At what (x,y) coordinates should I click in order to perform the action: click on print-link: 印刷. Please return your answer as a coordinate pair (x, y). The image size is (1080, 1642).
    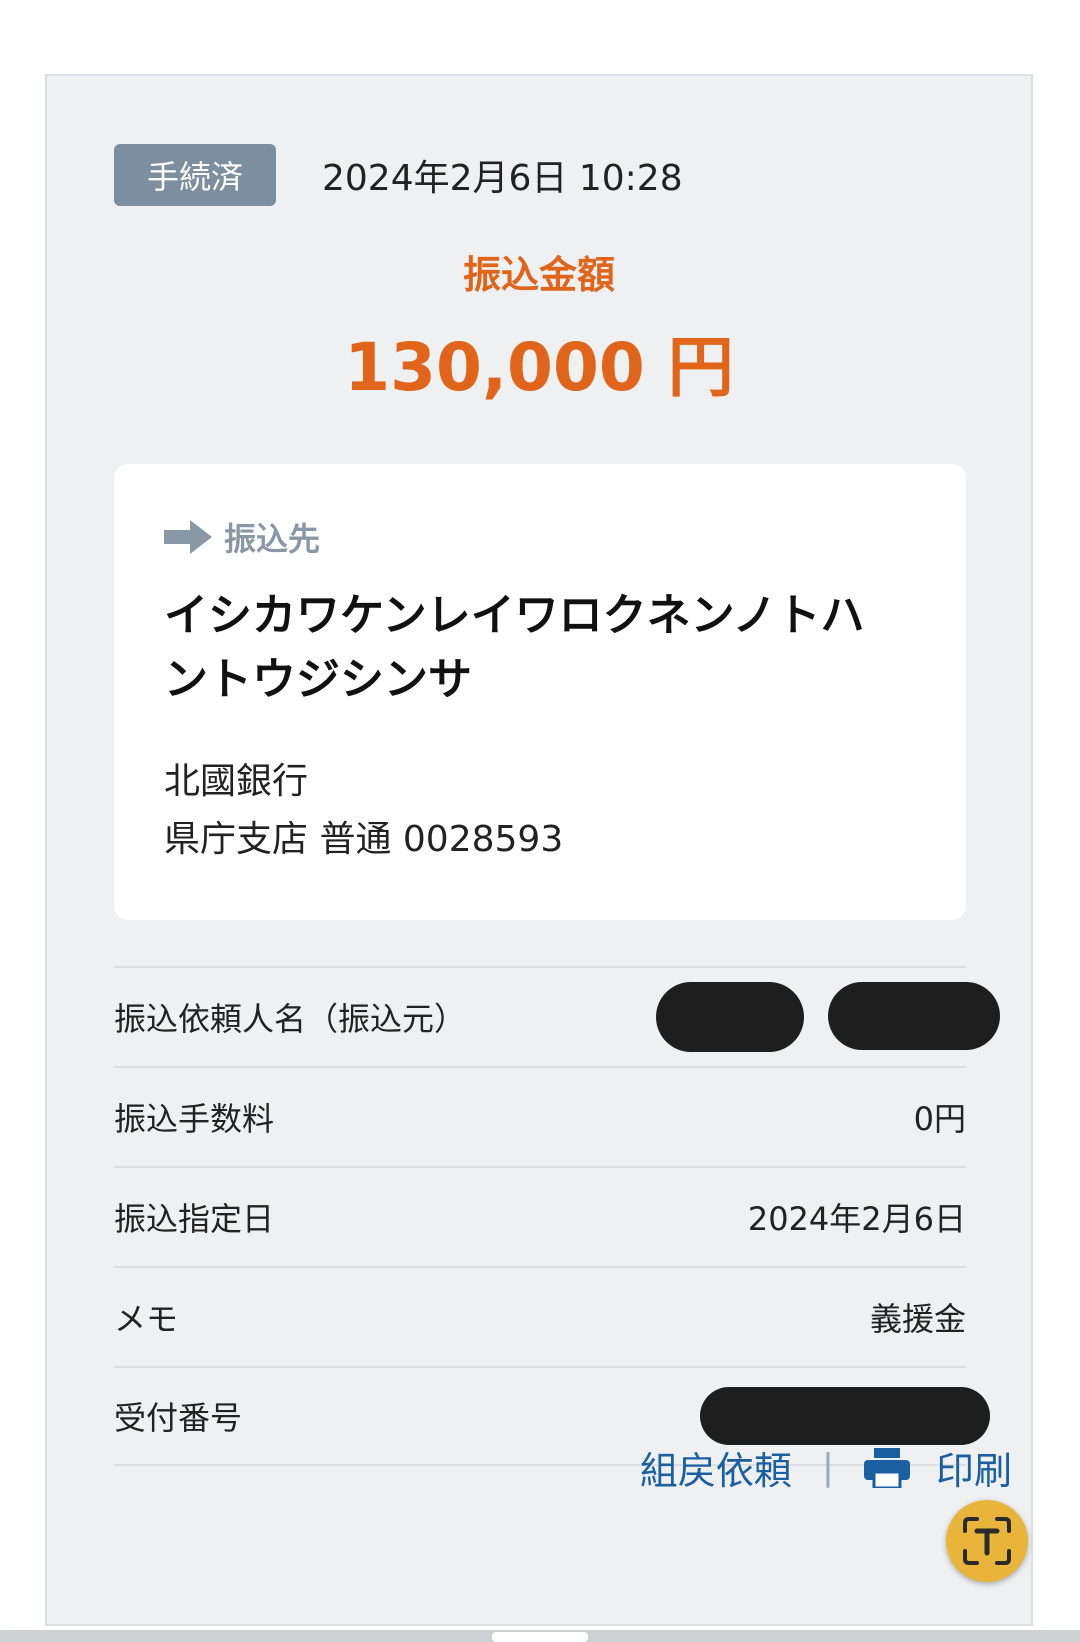
    Looking at the image, I should click on (974, 1467).